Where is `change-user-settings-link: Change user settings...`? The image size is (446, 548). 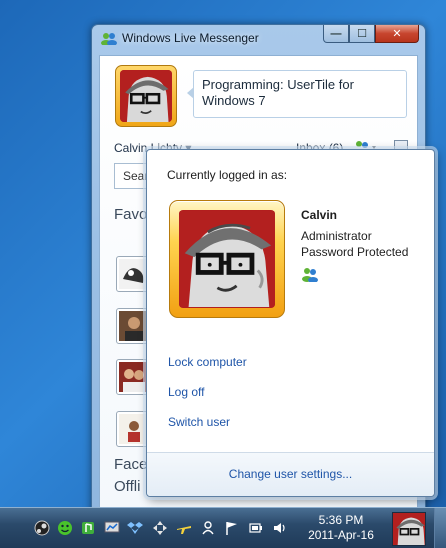 change-user-settings-link: Change user settings... is located at coordinates (290, 474).